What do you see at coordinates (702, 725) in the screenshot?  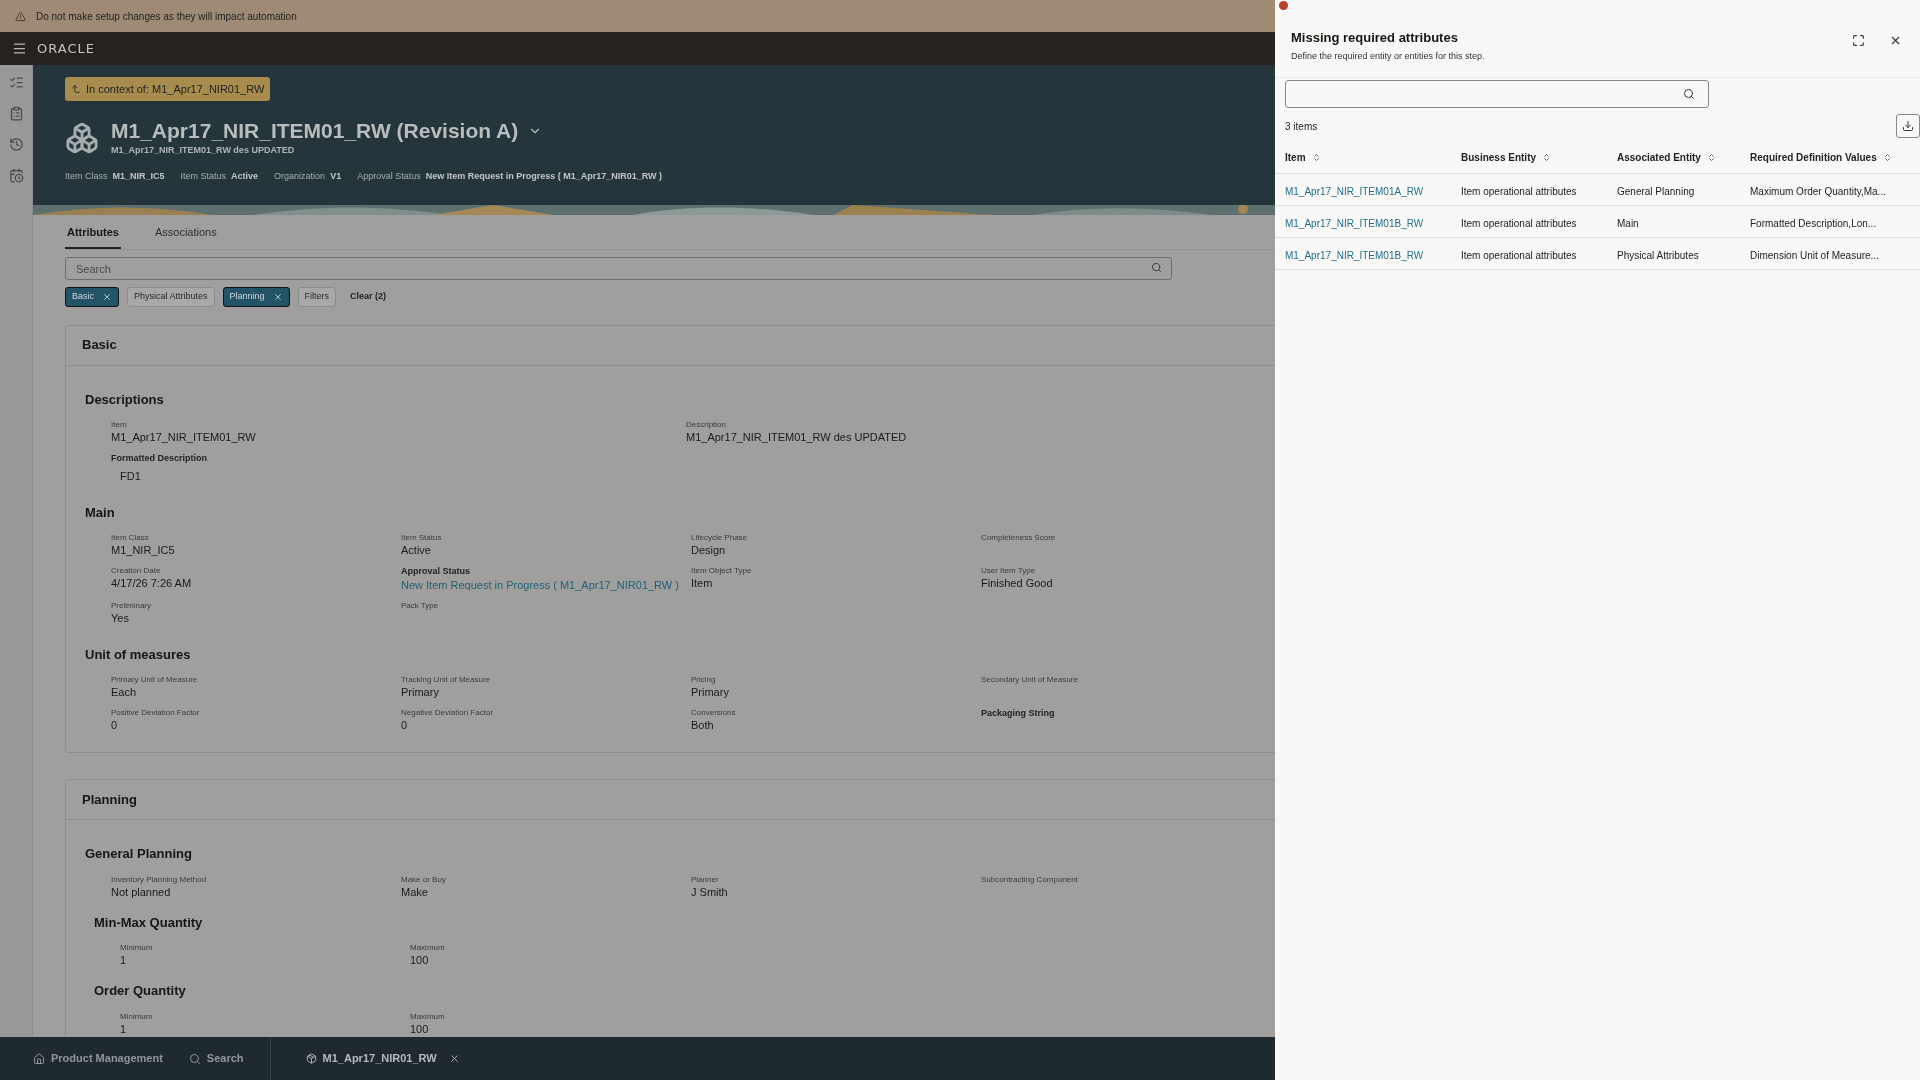 I see `field-value: Both` at bounding box center [702, 725].